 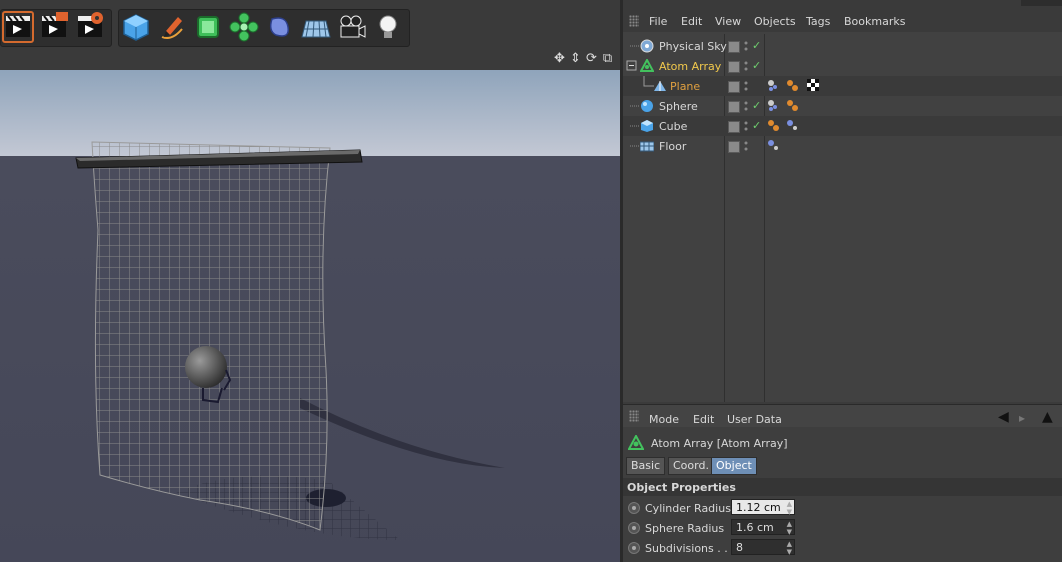 I want to click on cube-icon, so click(x=647, y=126).